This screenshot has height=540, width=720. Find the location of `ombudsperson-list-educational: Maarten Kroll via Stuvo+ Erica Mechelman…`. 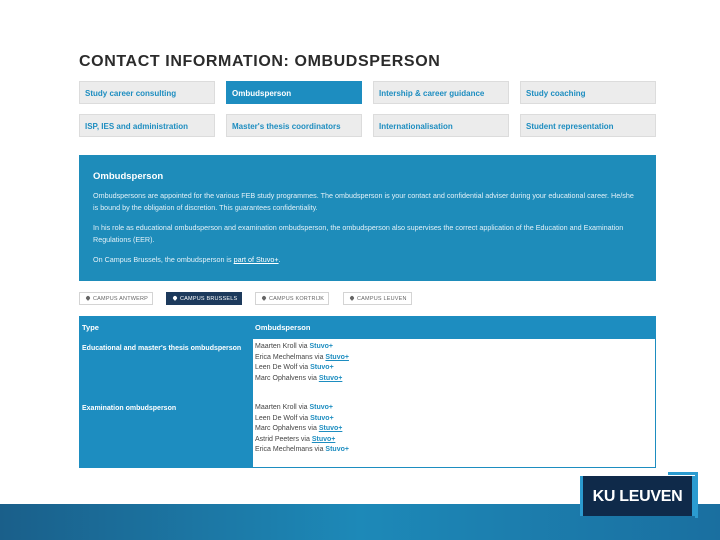

ombudsperson-list-educational: Maarten Kroll via Stuvo+ Erica Mechelman… is located at coordinates (302, 363).